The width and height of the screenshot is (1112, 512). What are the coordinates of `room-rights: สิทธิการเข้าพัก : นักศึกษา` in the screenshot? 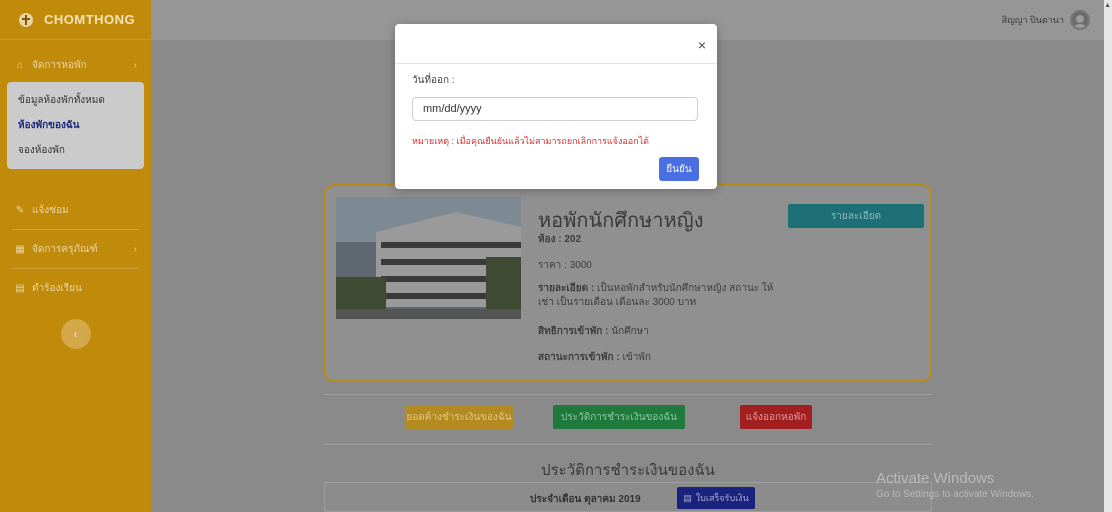 It's located at (593, 331).